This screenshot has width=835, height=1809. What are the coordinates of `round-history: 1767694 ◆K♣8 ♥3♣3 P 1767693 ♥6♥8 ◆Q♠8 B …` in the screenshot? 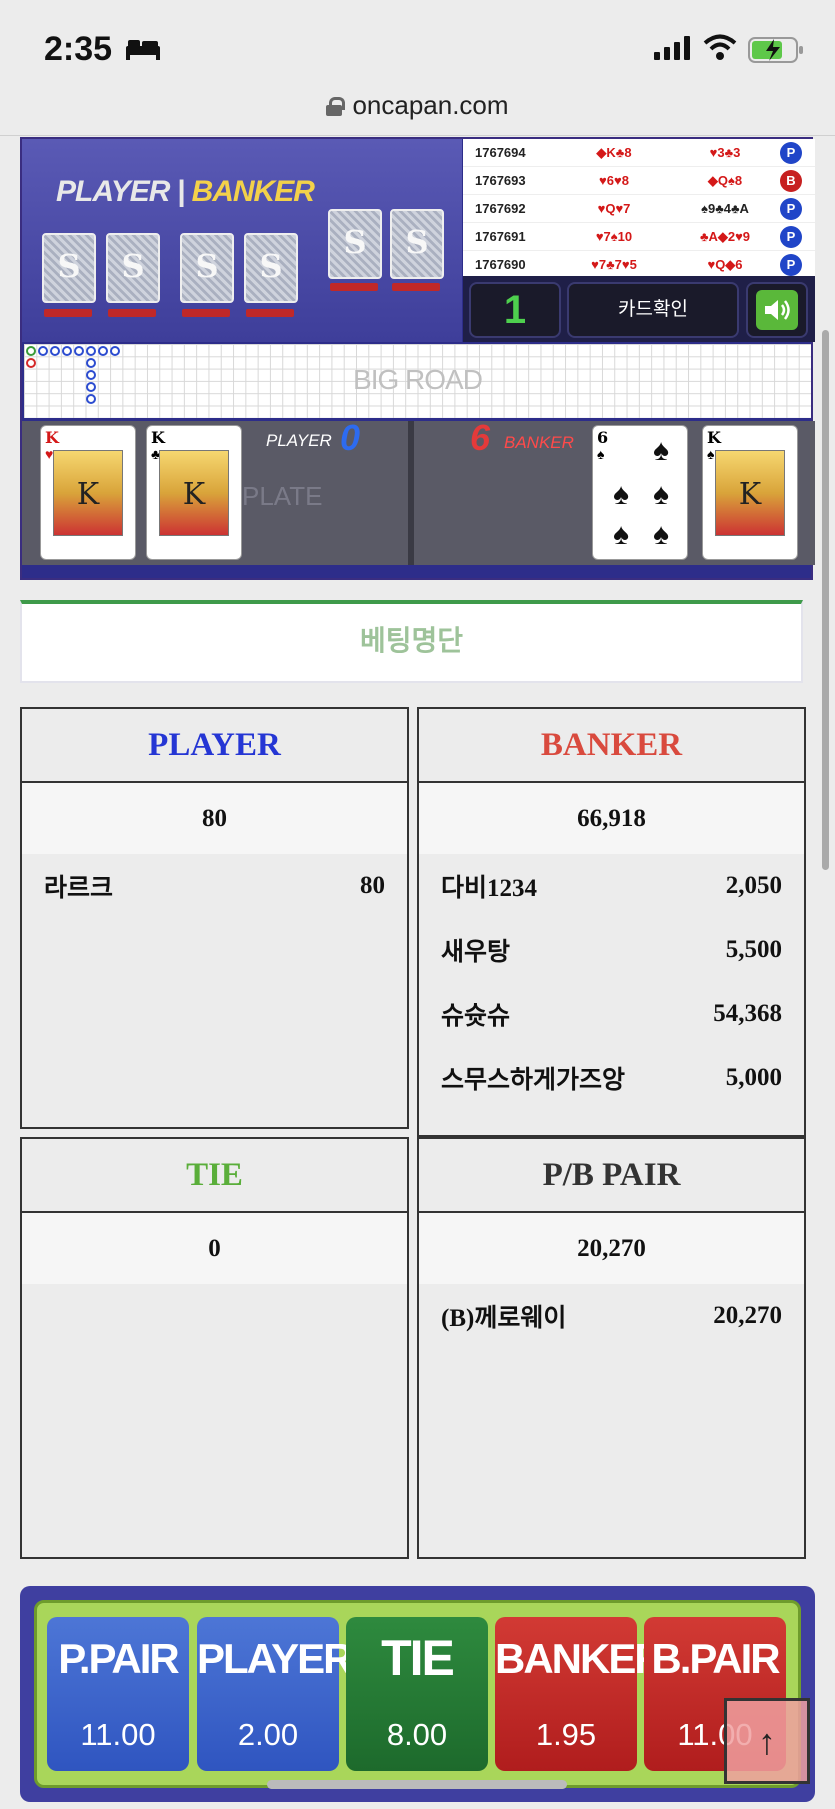 It's located at (639, 209).